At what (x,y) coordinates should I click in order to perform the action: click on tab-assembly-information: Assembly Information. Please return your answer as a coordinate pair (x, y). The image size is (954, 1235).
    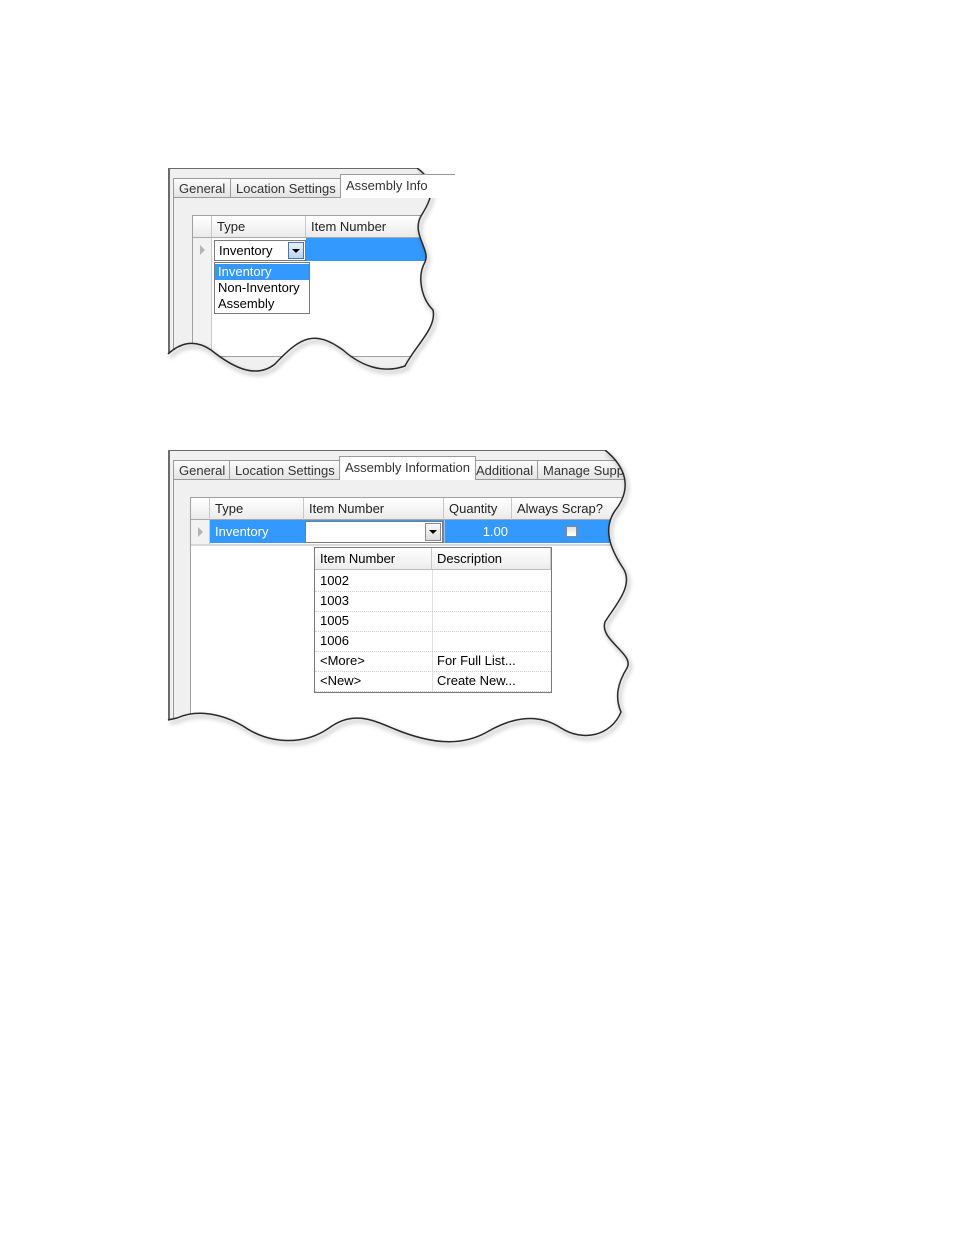
    Looking at the image, I should click on (407, 468).